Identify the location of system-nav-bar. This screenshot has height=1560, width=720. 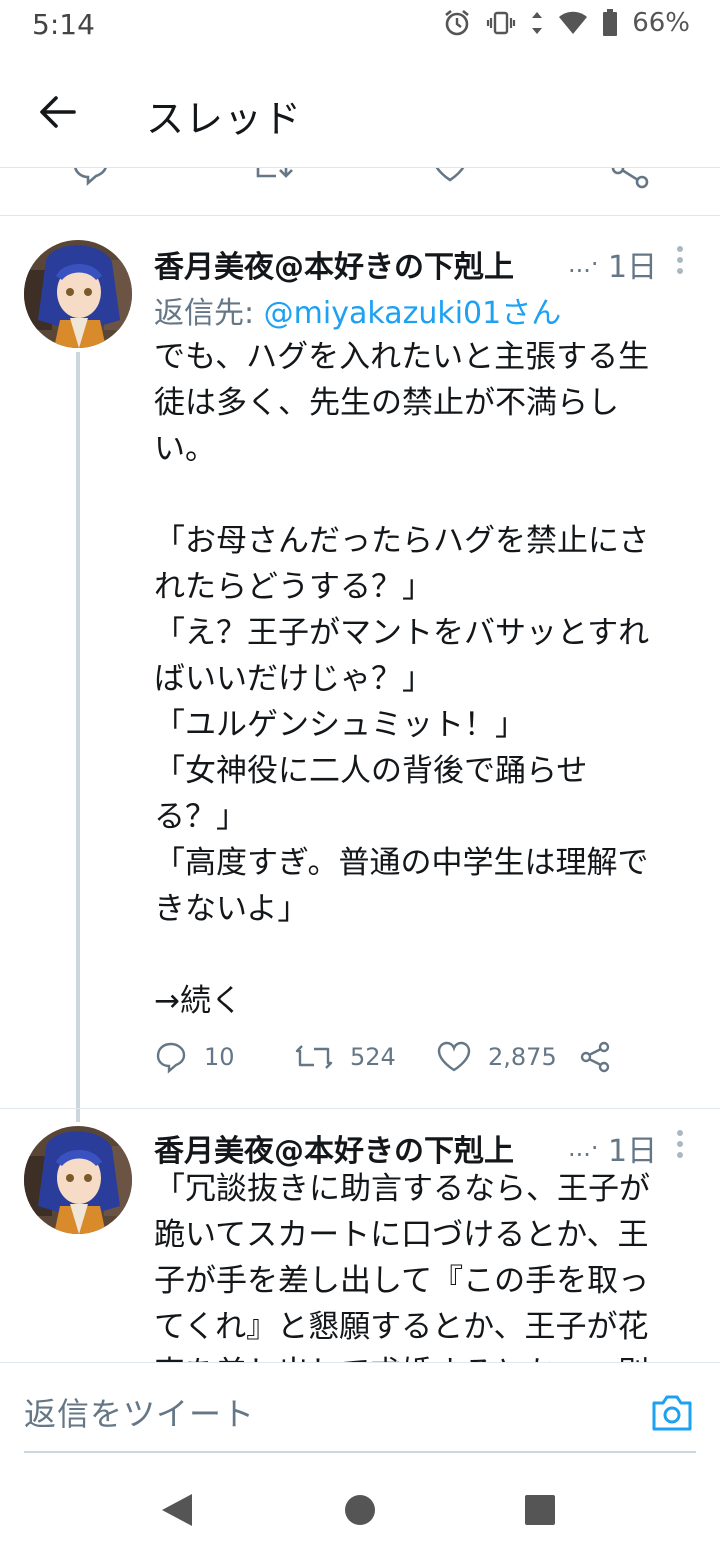
(360, 1508).